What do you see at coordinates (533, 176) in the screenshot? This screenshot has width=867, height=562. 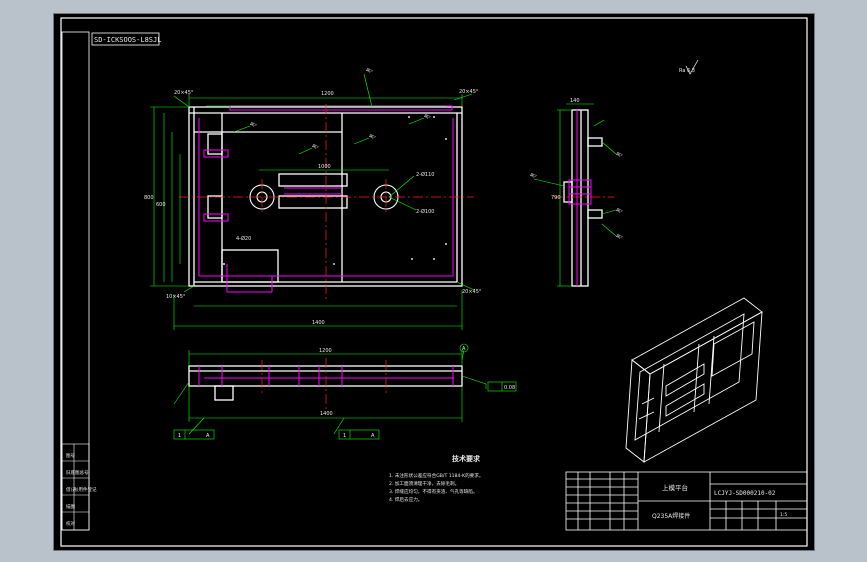 I see `weld-side-d: 4▷` at bounding box center [533, 176].